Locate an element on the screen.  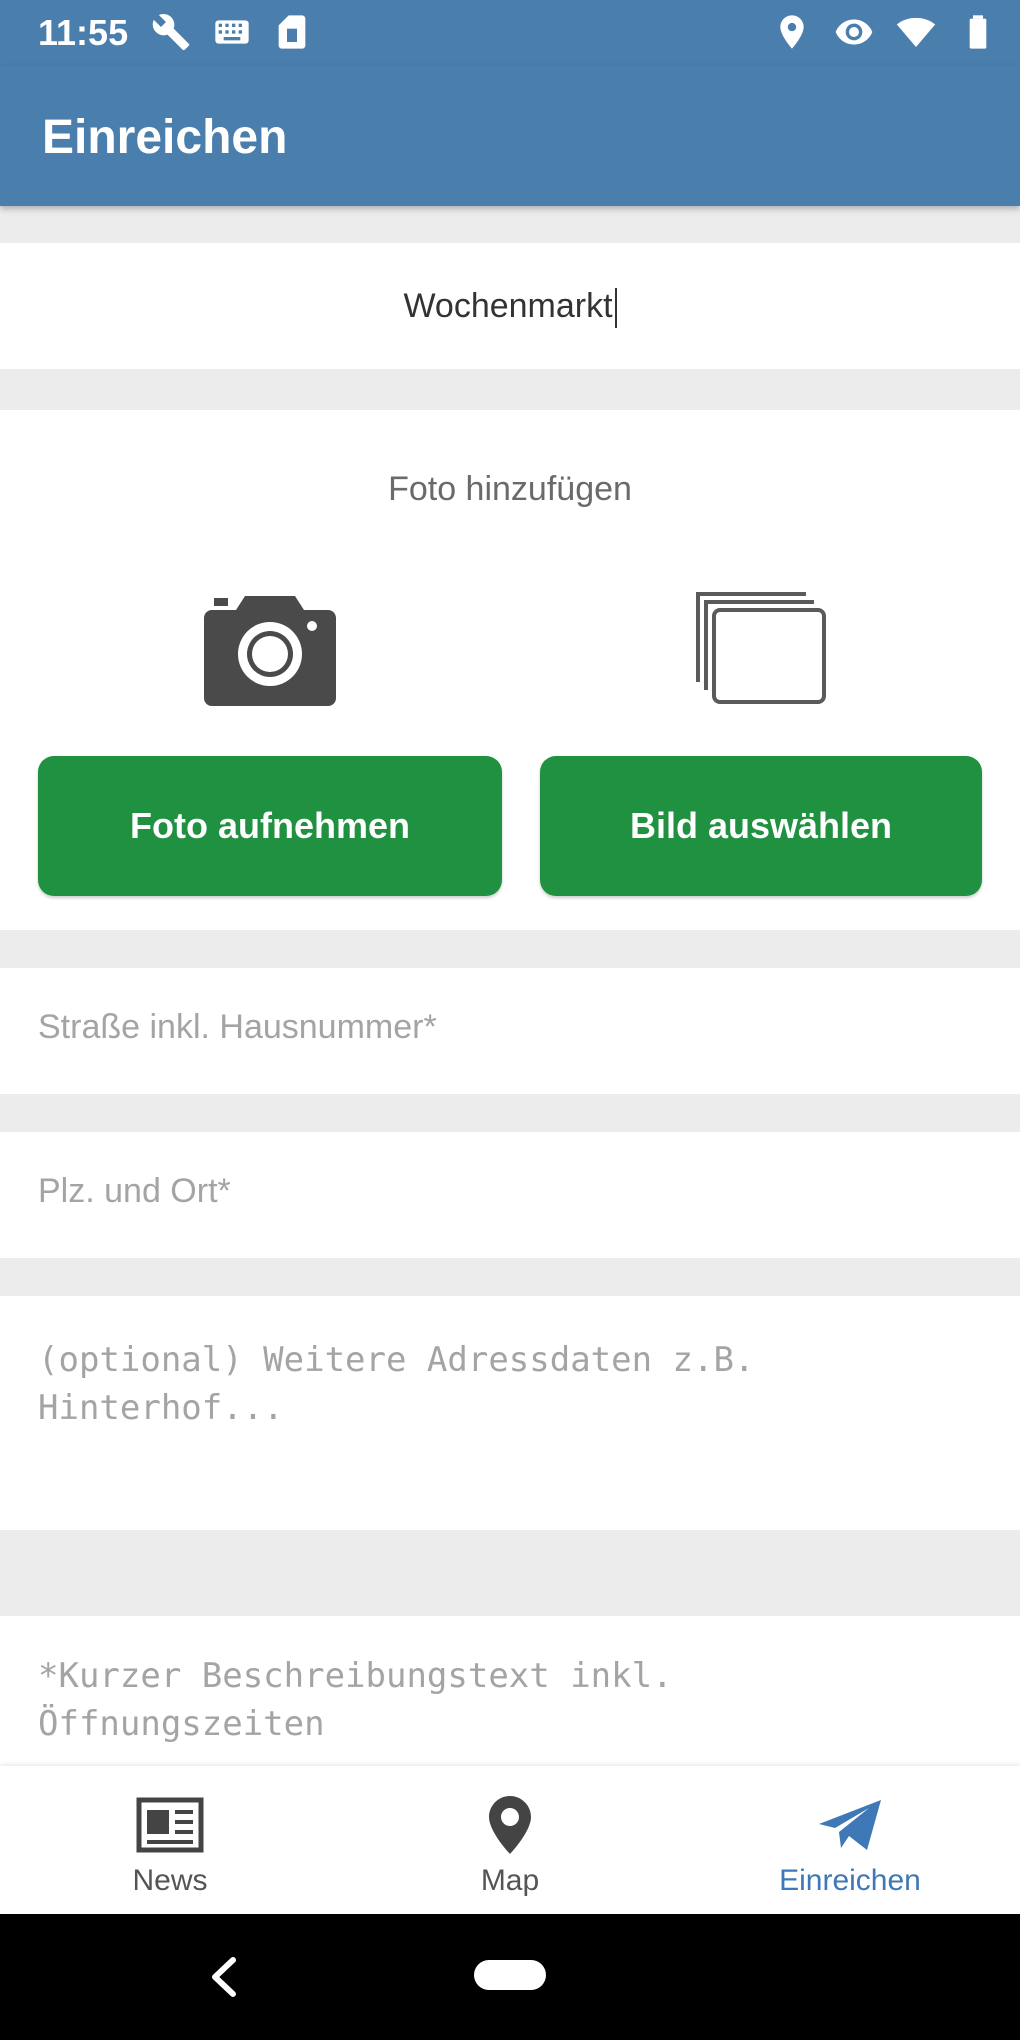
status-icons-right is located at coordinates (885, 32).